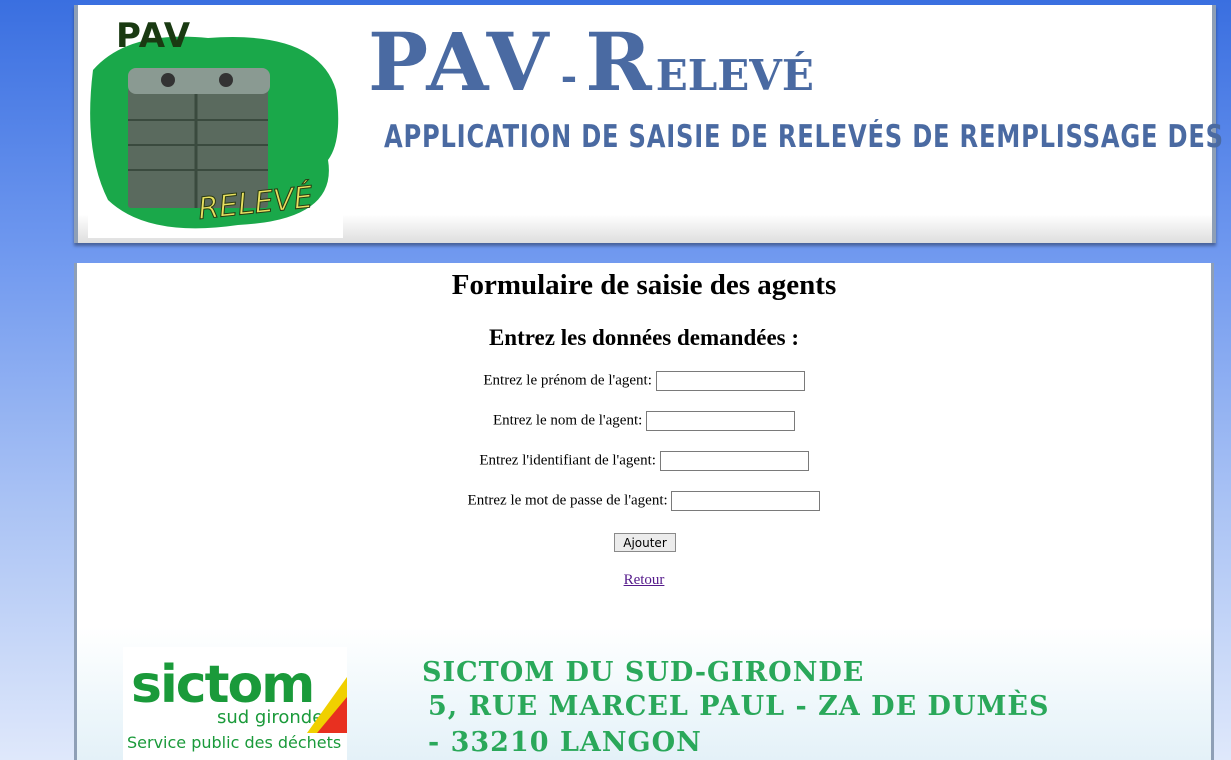  I want to click on prenom-label: Entrez le prénom de l'agent:, so click(567, 380).